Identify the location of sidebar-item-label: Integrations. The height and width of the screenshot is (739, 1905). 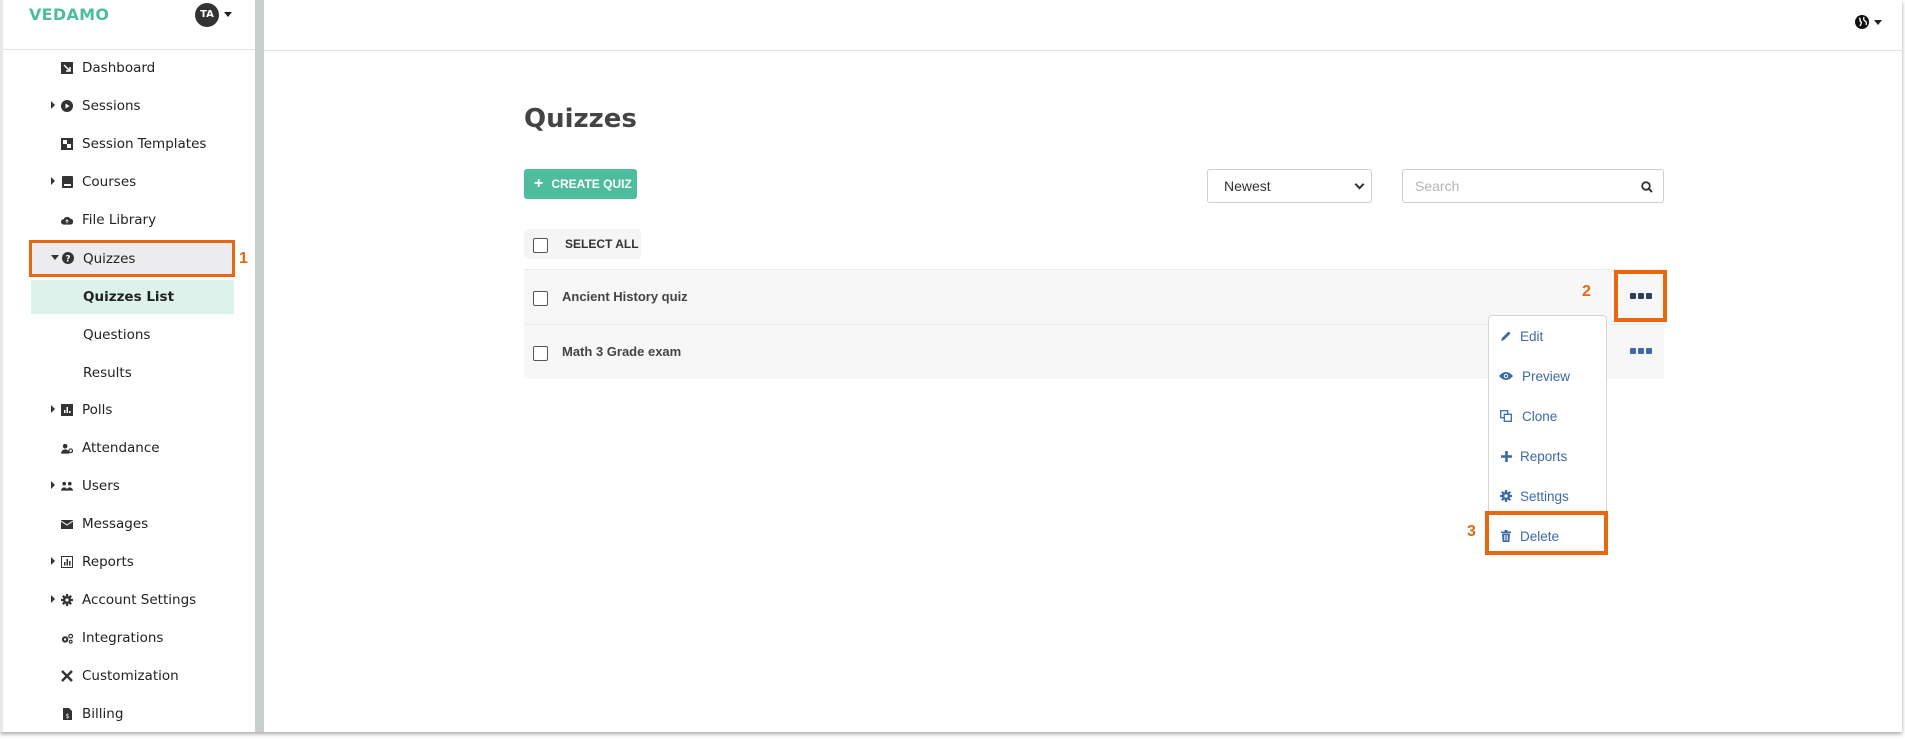
(123, 638).